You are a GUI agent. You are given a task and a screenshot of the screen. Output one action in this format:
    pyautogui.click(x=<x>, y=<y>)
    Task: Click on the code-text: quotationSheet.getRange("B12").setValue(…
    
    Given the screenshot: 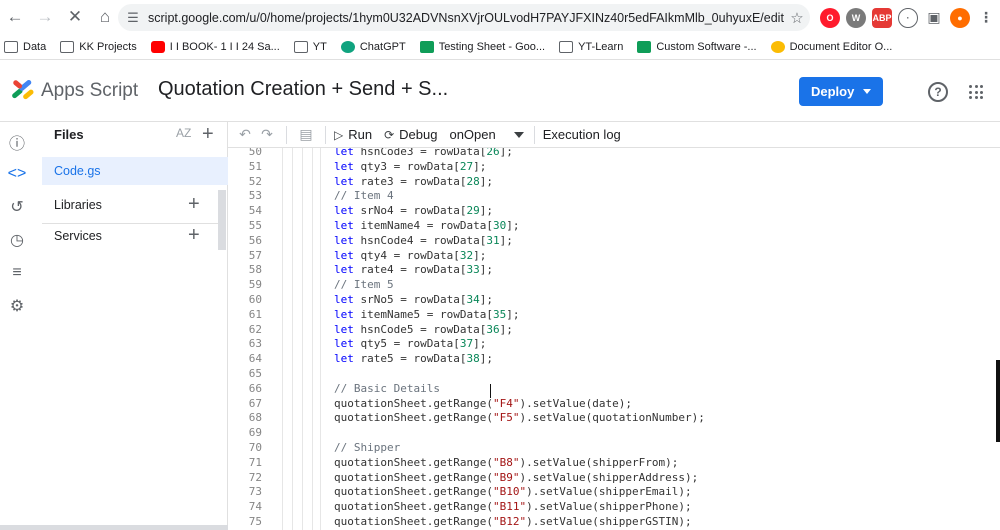 What is the action you would take?
    pyautogui.click(x=513, y=522)
    